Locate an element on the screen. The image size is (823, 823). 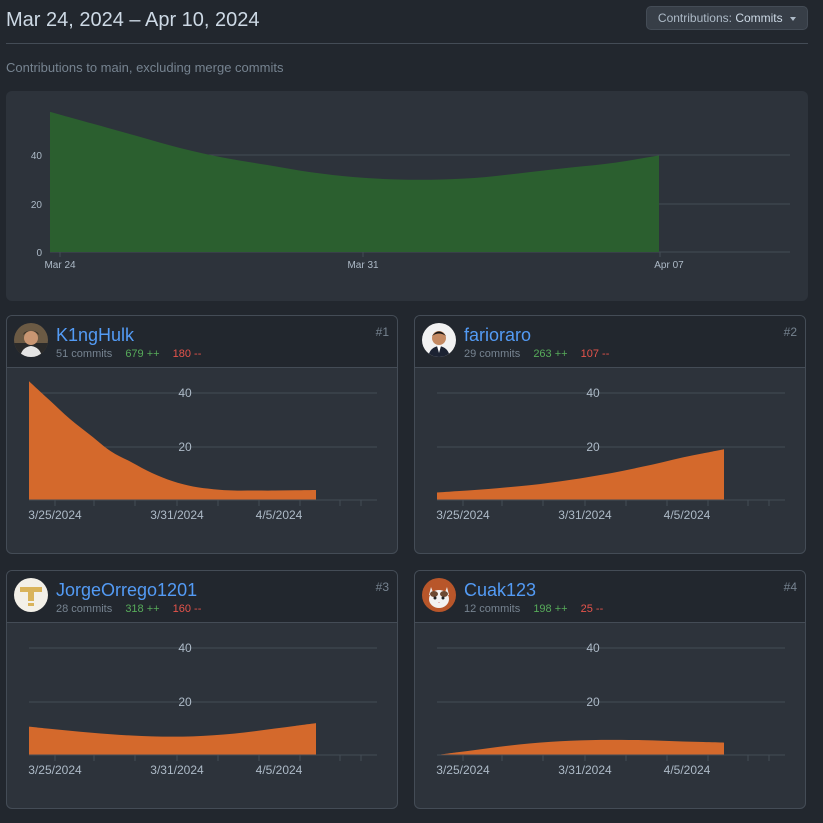
deletions-count: 160 -- is located at coordinates (187, 609).